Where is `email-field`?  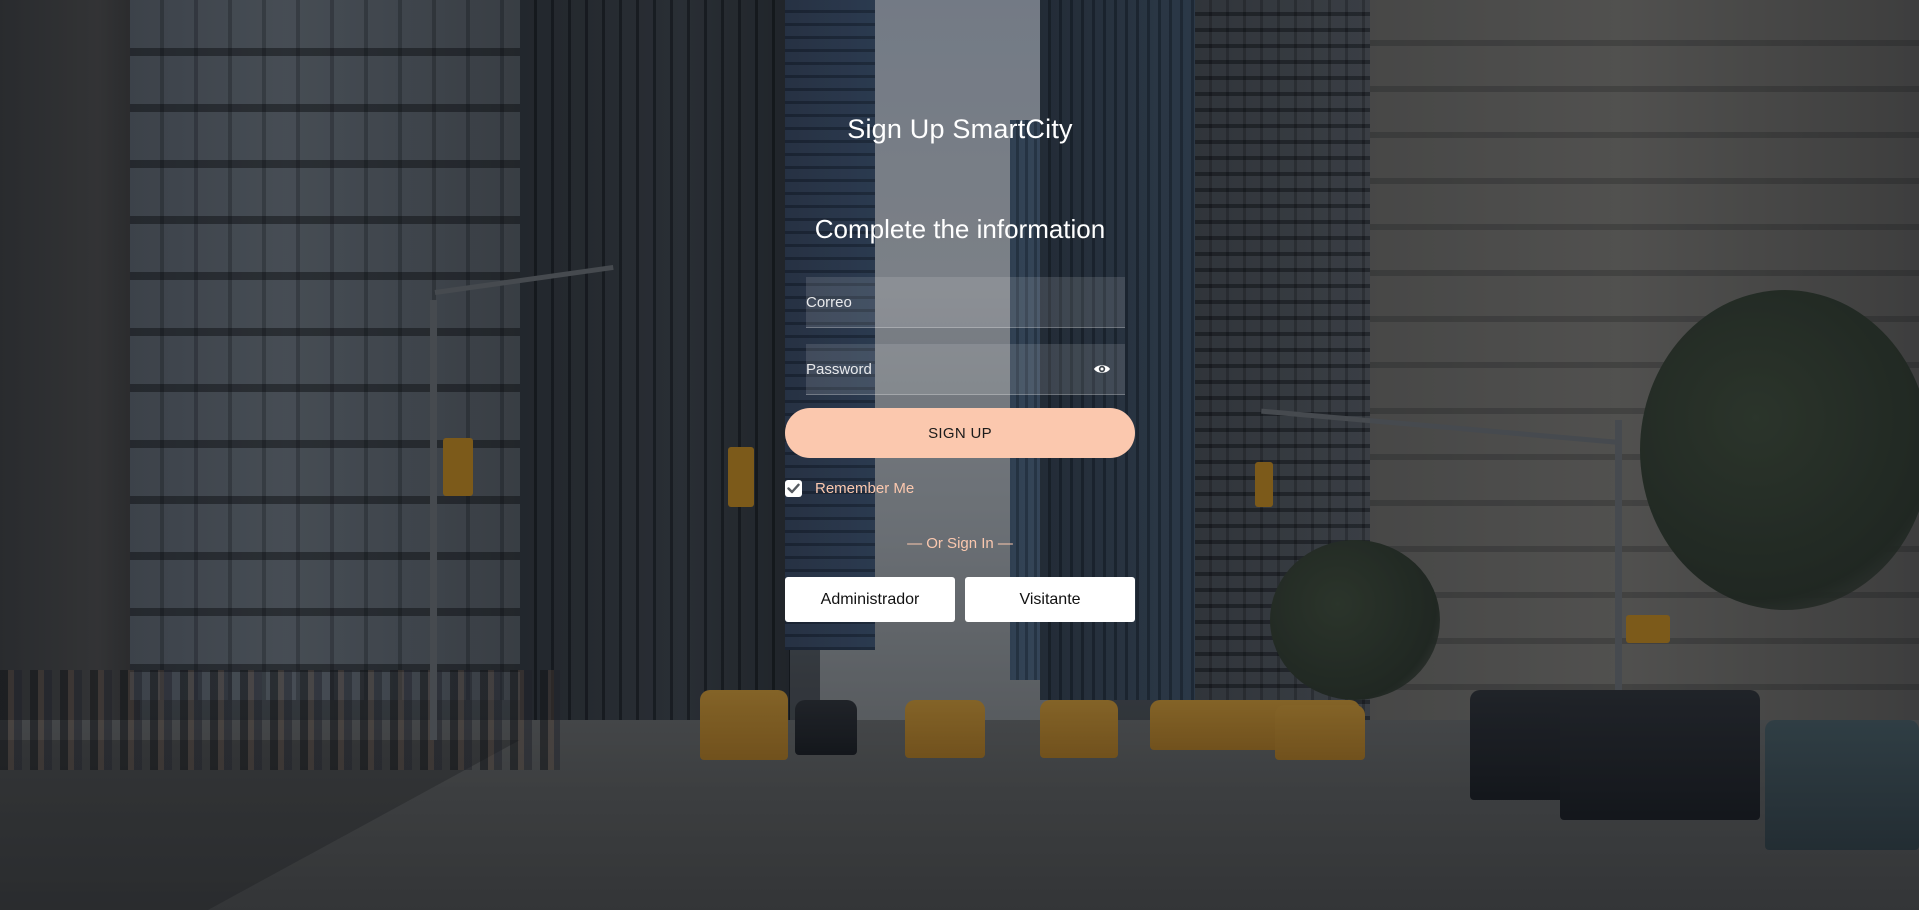 email-field is located at coordinates (965, 302).